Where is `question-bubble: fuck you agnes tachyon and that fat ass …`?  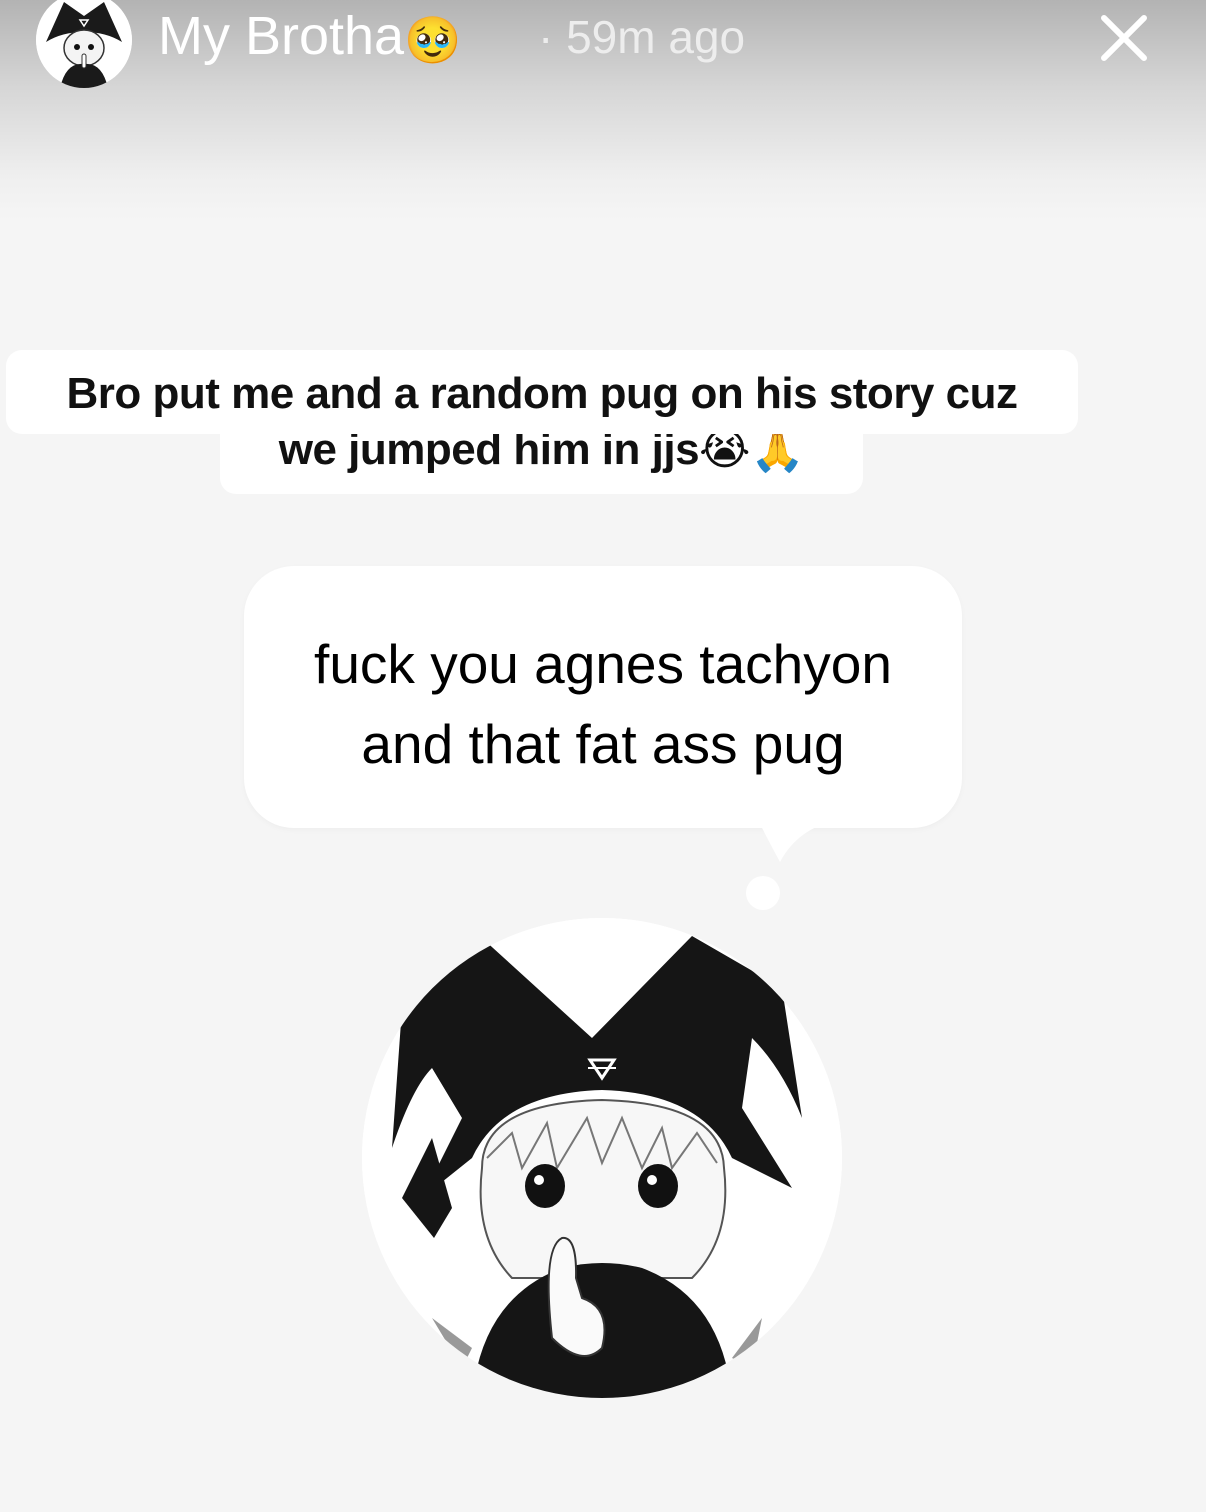 question-bubble: fuck you agnes tachyon and that fat ass … is located at coordinates (603, 697).